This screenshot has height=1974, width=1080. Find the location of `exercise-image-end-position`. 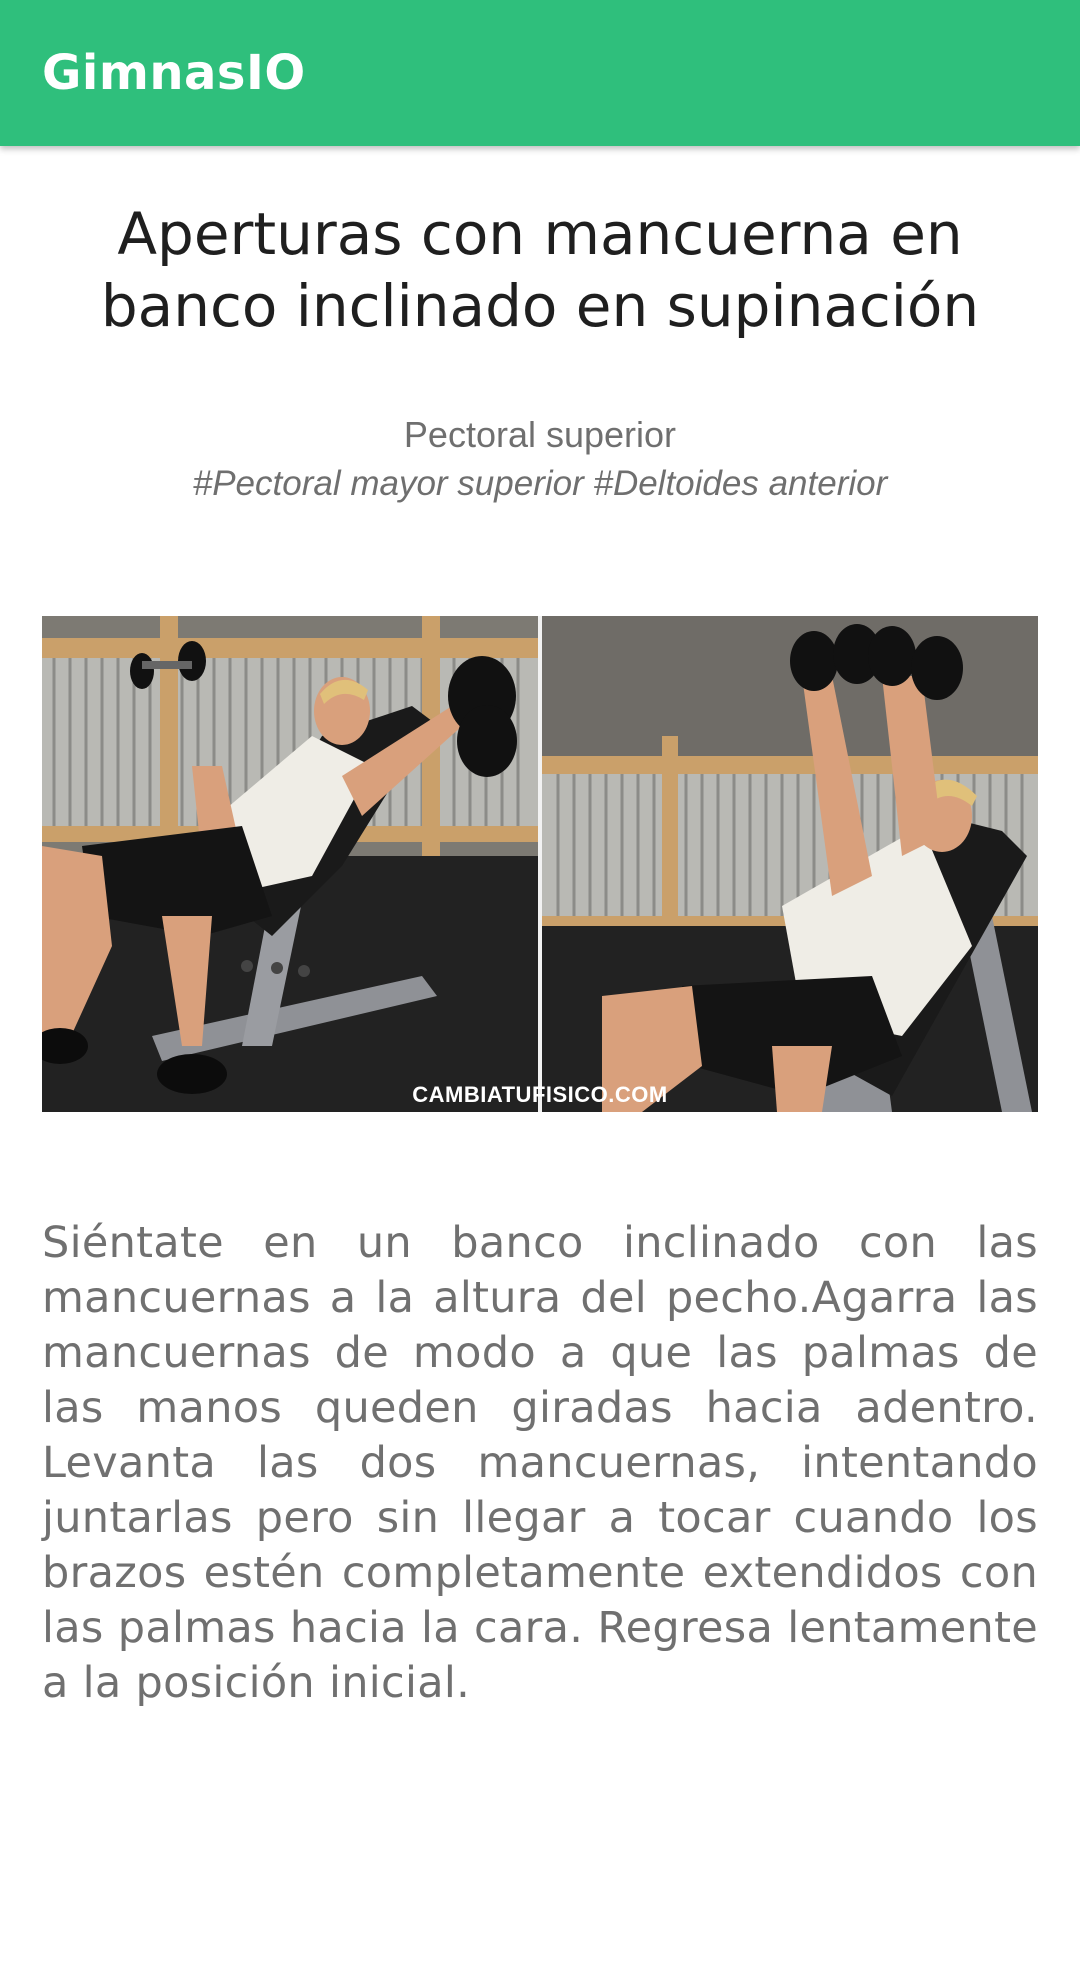

exercise-image-end-position is located at coordinates (790, 864).